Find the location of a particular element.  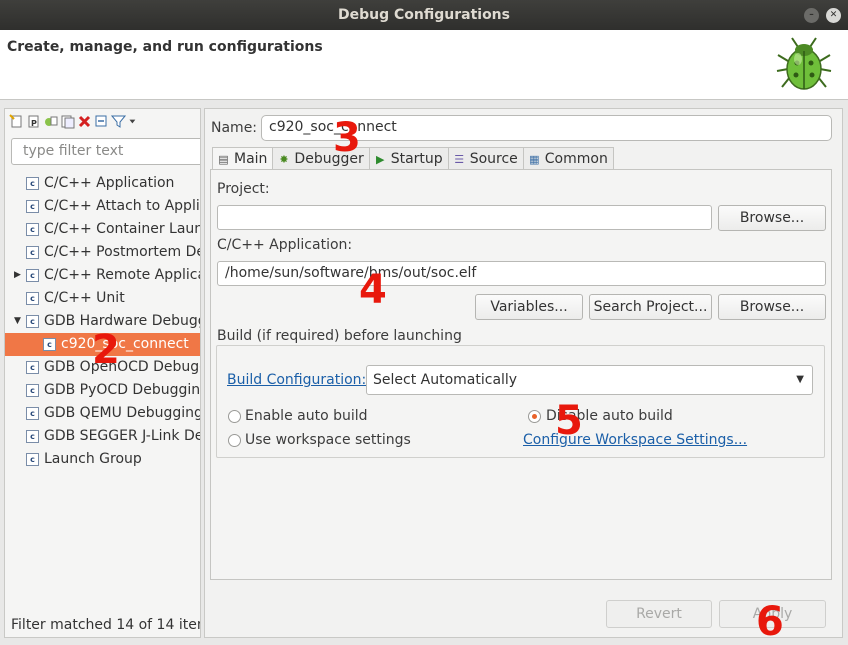

tree-item: c C/C++ Unit is located at coordinates (102, 298).